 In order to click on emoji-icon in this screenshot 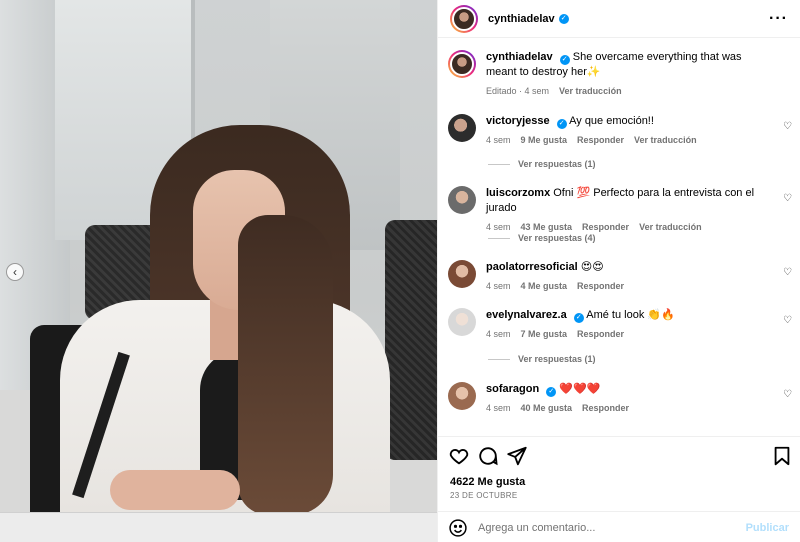, I will do `click(458, 528)`.